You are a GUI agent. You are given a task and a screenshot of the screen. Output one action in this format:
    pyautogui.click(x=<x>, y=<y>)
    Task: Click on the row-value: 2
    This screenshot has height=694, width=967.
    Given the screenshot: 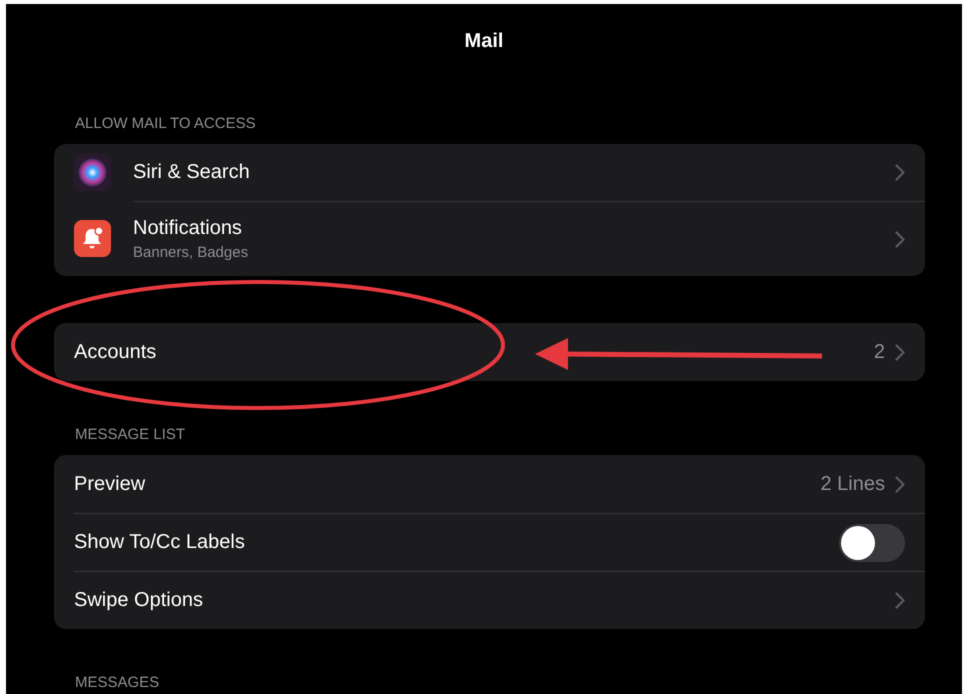 What is the action you would take?
    pyautogui.click(x=879, y=352)
    